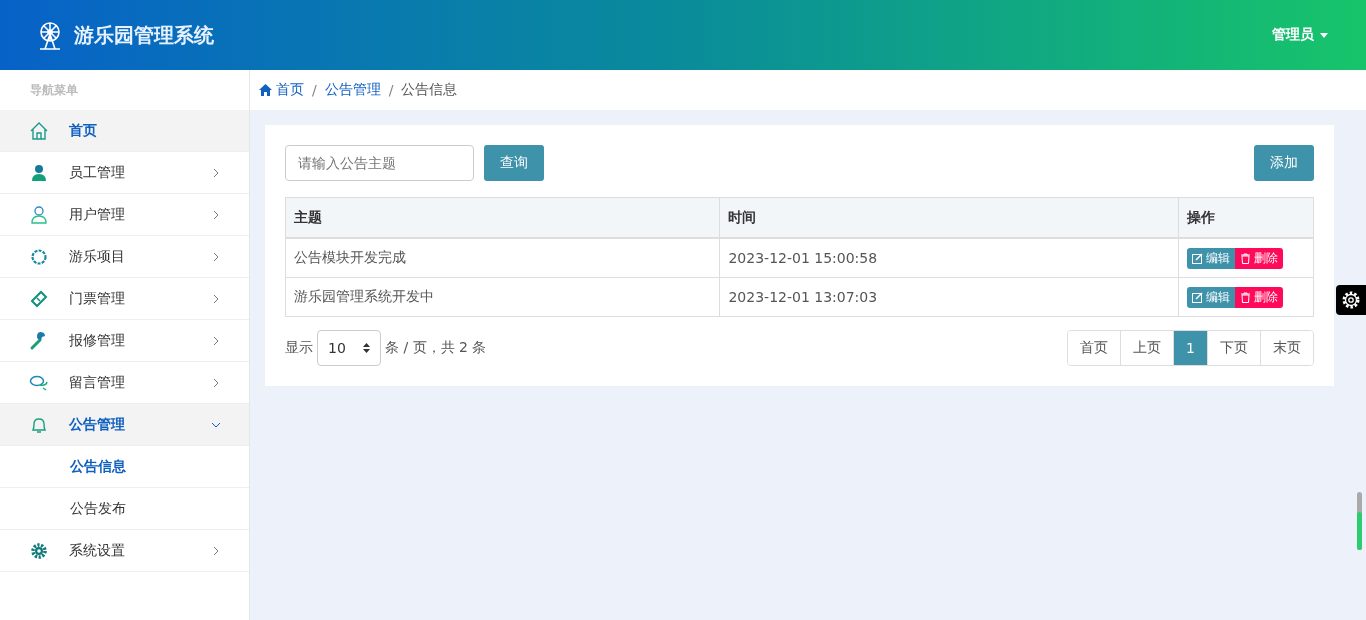  I want to click on search-field: 请输入公告主题, so click(379, 163).